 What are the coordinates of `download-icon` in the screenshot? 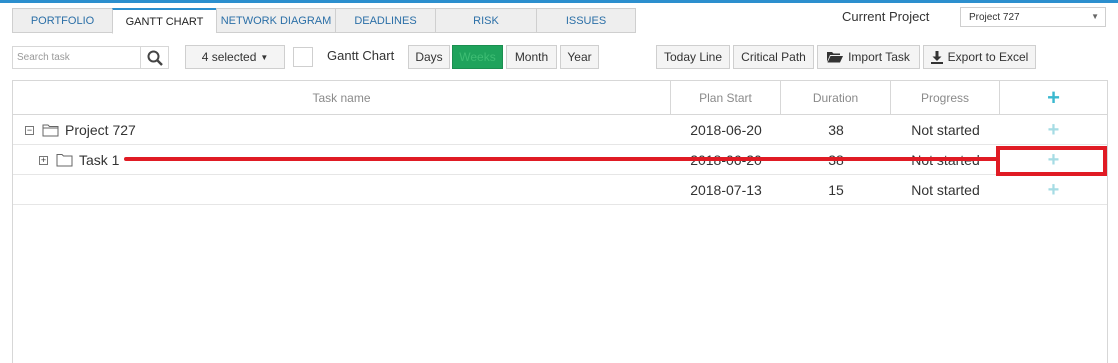 It's located at (936, 57).